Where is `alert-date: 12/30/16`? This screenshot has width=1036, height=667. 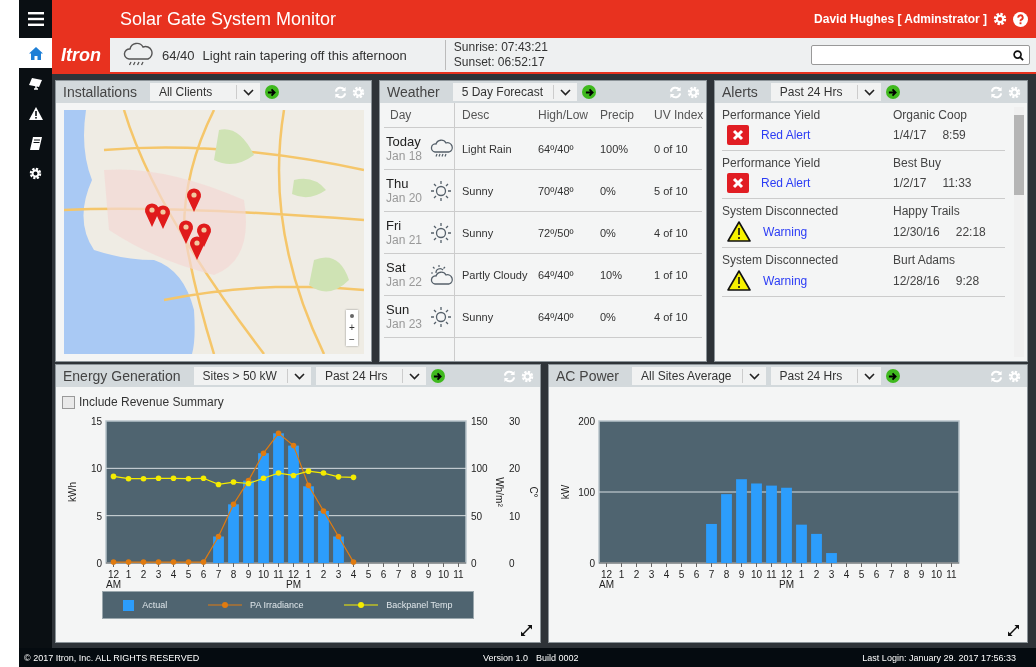 alert-date: 12/30/16 is located at coordinates (916, 231).